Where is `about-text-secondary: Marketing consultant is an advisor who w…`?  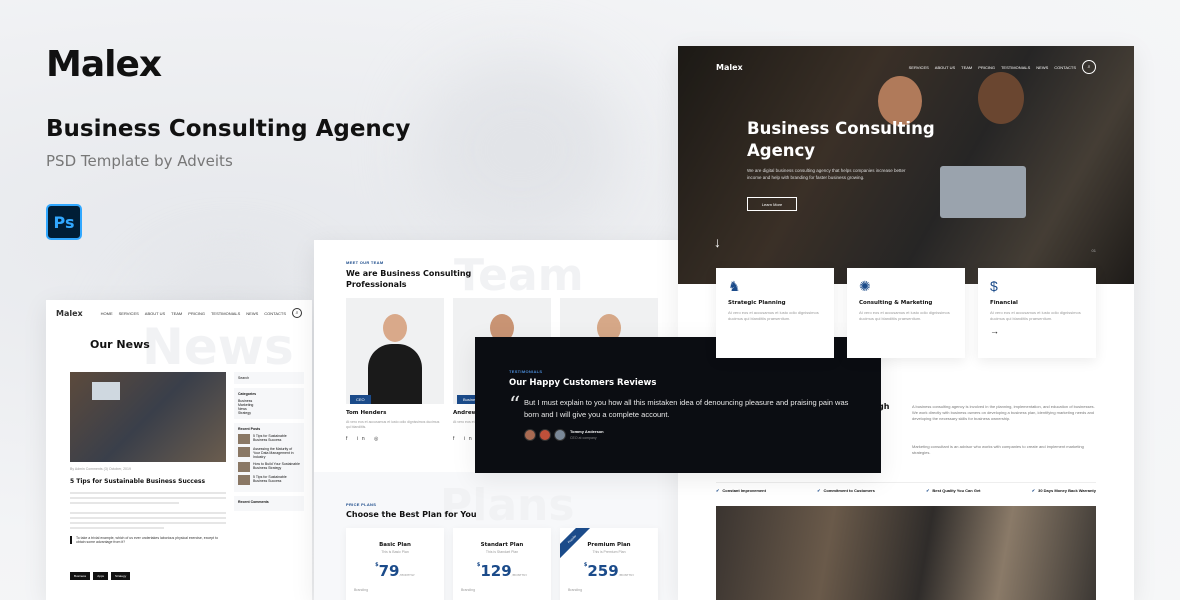
about-text-secondary: Marketing consultant is an advisor who w… is located at coordinates (998, 449).